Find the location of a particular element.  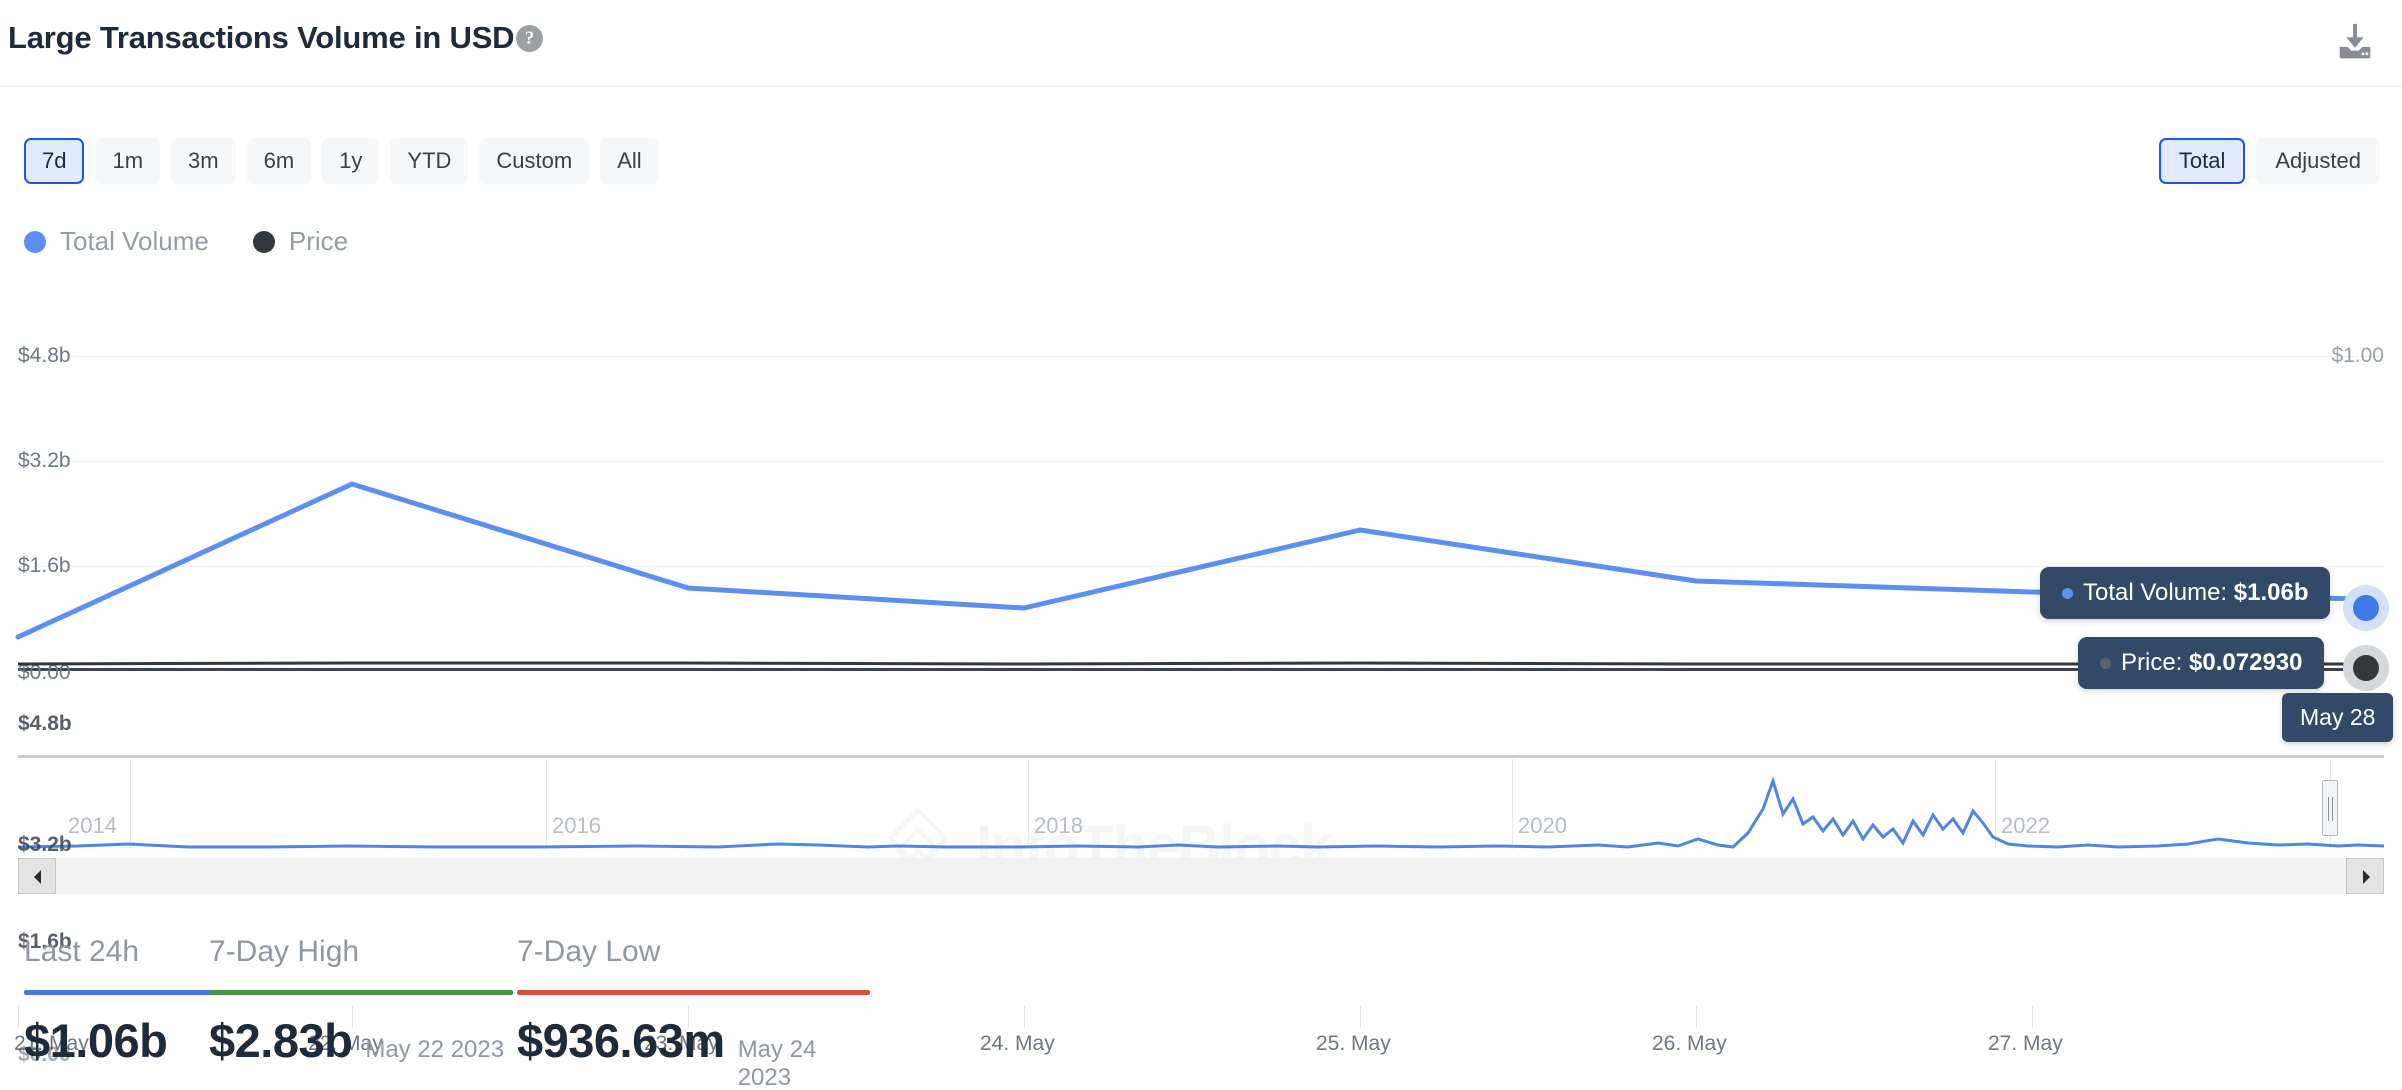

tooltip-price-label: Price: is located at coordinates (2152, 662).